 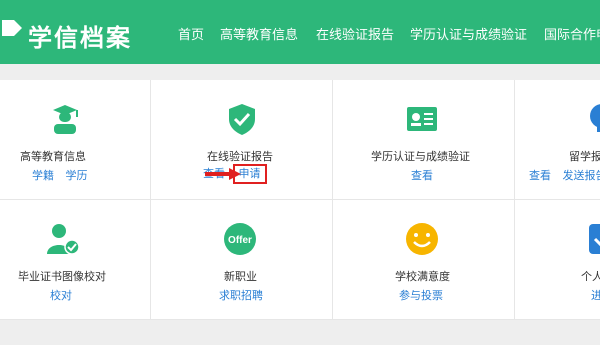 I want to click on nav-degree-verification: 学历认证与成绩验证, so click(x=468, y=33).